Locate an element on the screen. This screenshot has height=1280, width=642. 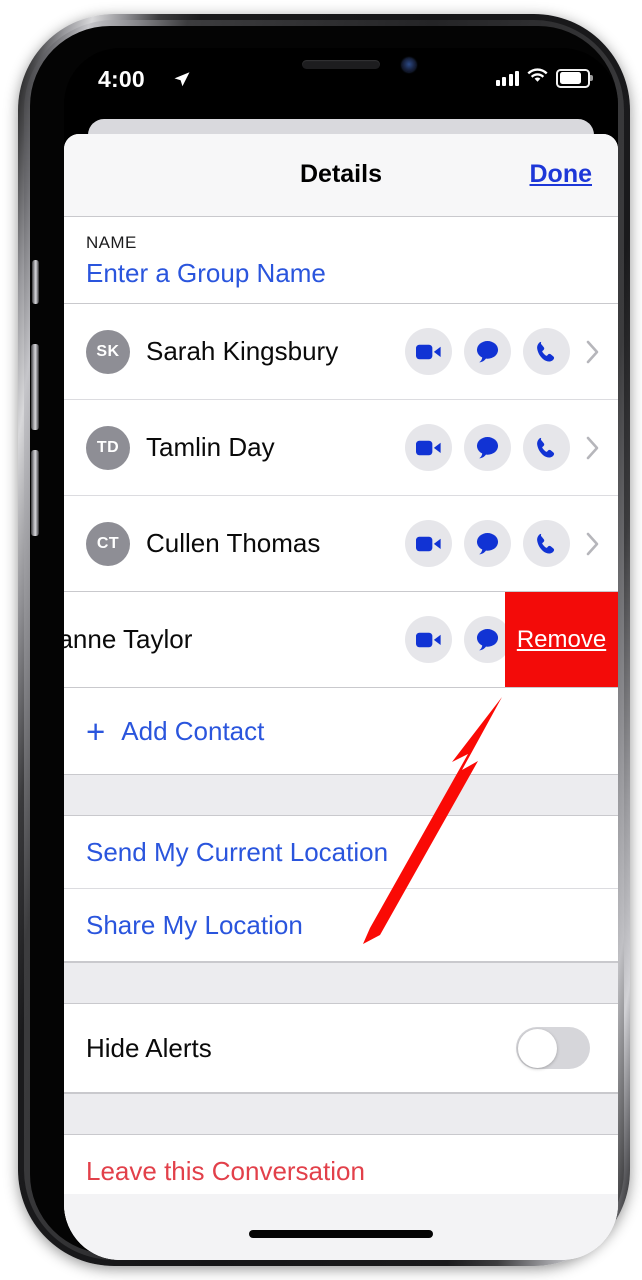
volume-up-button is located at coordinates (35, 387).